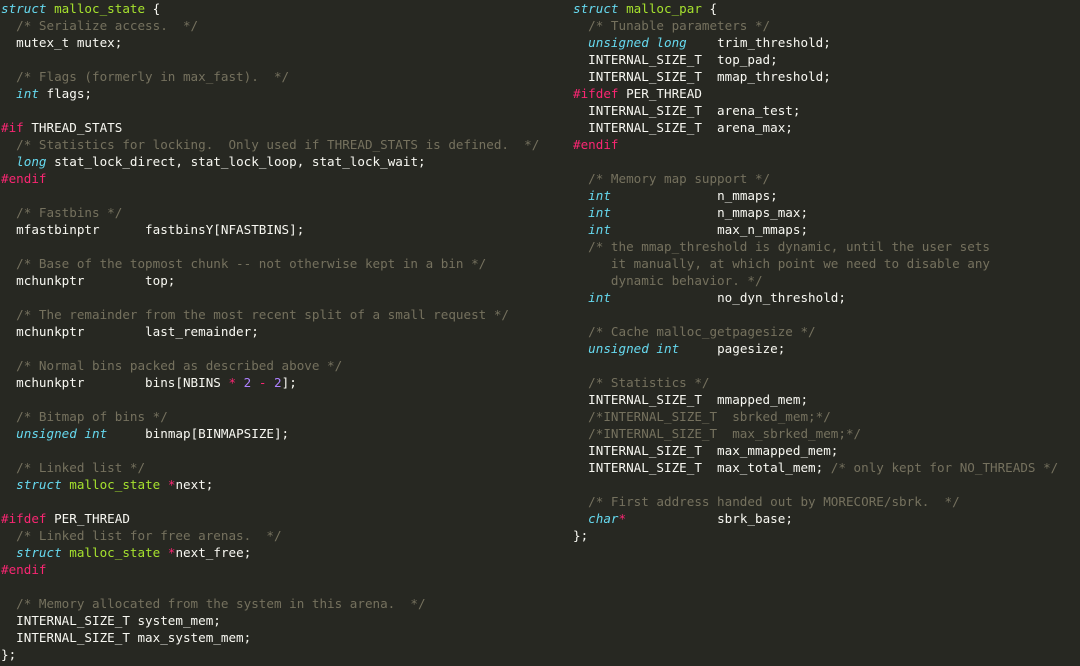  I want to click on code-text: };, so click(581, 535).